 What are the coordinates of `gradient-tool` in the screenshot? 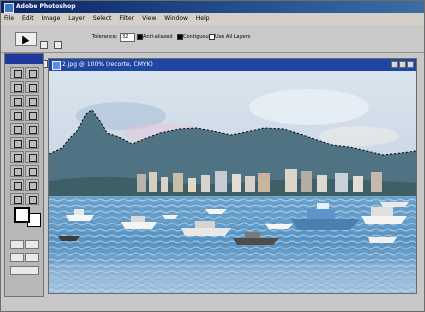 It's located at (32, 143).